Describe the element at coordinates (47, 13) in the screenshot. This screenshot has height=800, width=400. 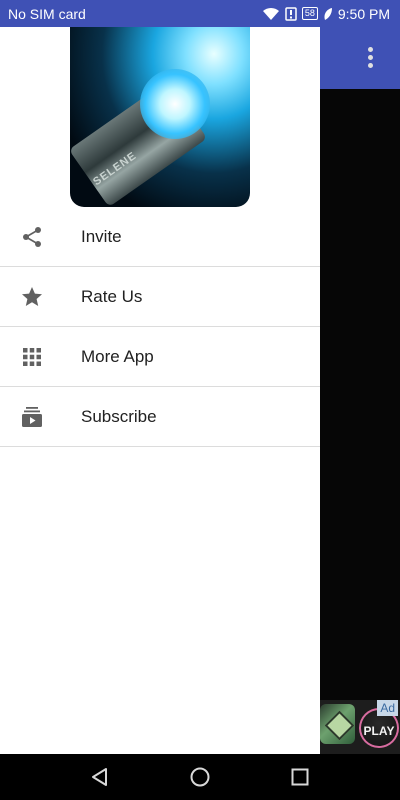
I see `carrier-label: No SIM card` at that location.